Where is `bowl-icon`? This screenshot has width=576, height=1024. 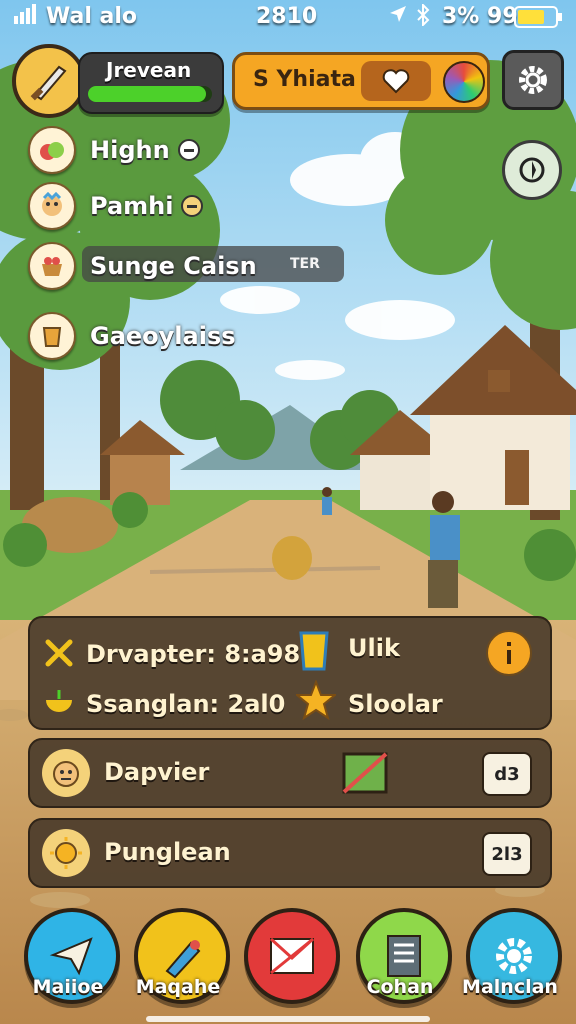
bowl-icon is located at coordinates (59, 703).